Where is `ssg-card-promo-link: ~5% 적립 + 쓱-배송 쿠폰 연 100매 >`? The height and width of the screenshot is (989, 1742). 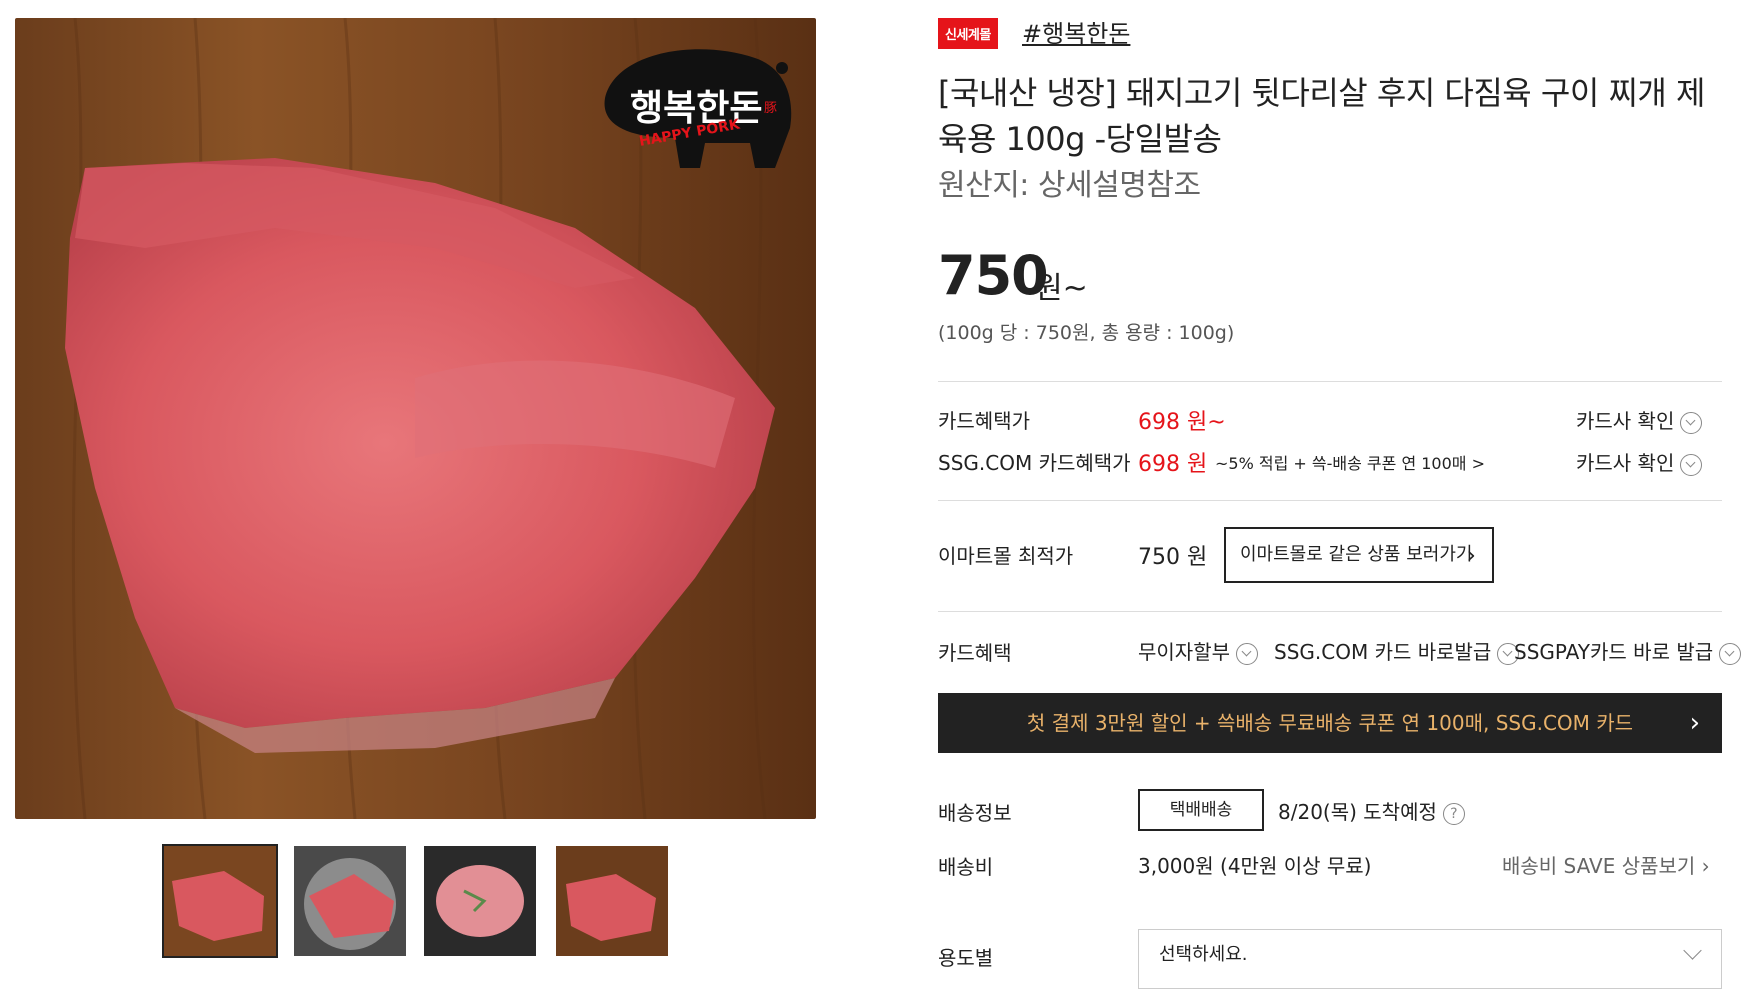 ssg-card-promo-link: ~5% 적립 + 쓱-배송 쿠폰 연 100매 > is located at coordinates (1350, 462).